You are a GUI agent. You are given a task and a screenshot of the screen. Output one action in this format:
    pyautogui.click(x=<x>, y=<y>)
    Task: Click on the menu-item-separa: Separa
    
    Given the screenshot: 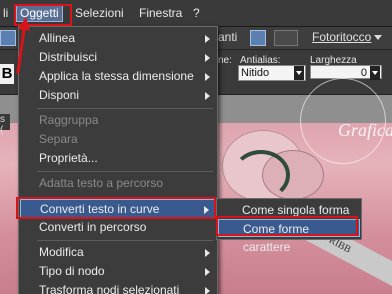 What is the action you would take?
    pyautogui.click(x=118, y=139)
    